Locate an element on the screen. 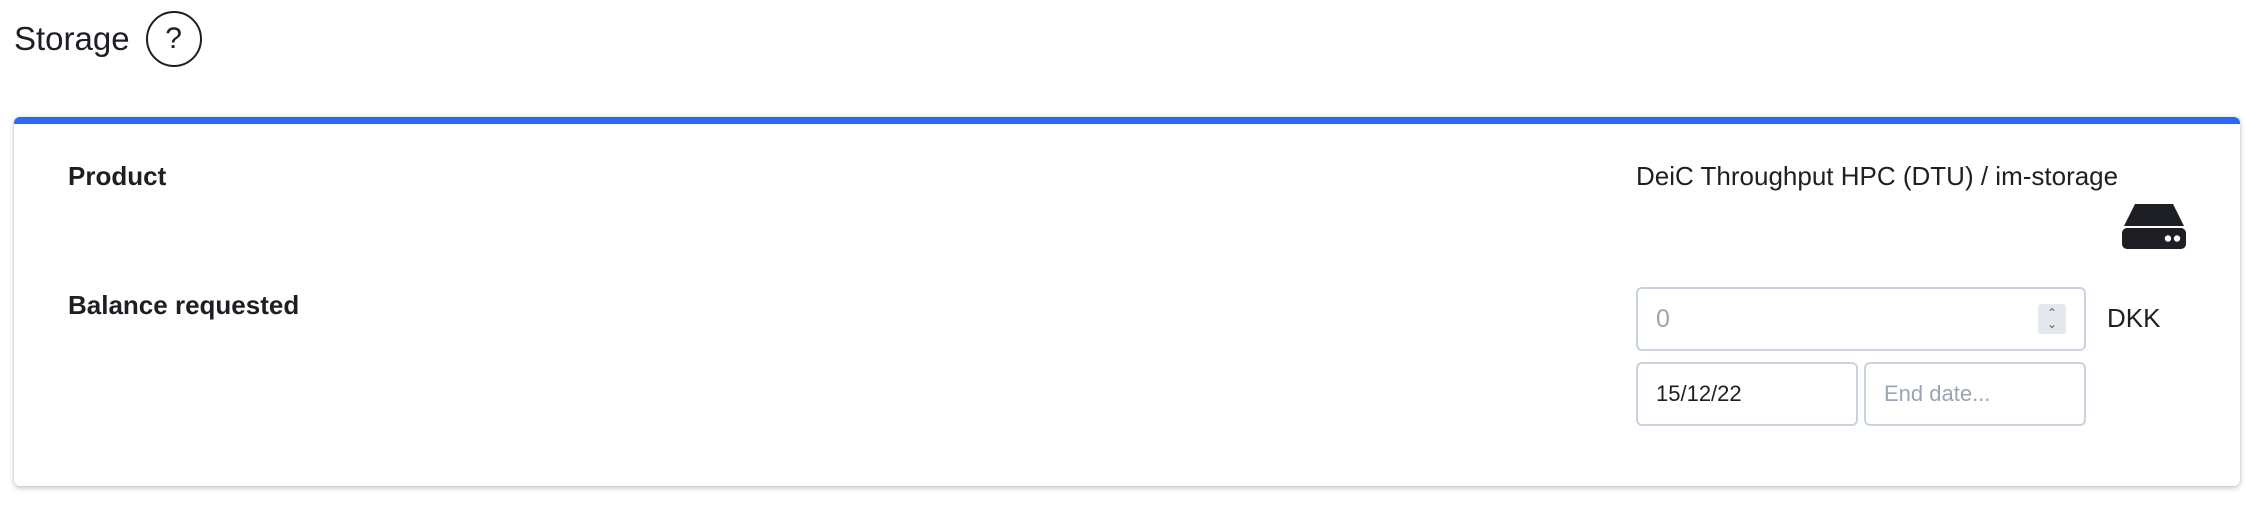  balance-amount-input is located at coordinates (1847, 319).